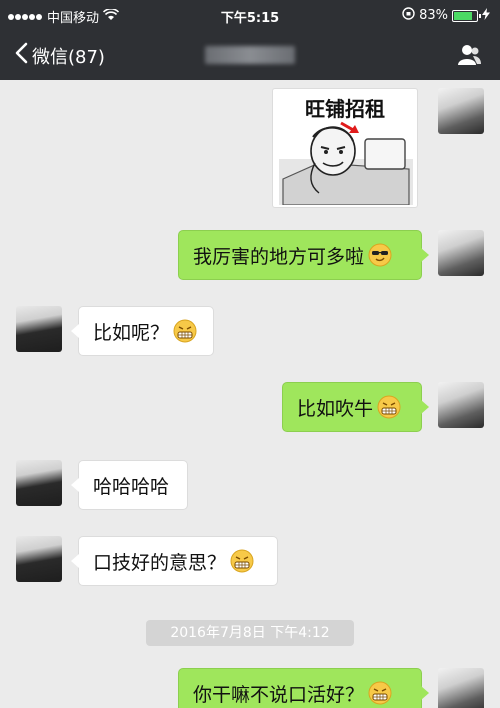  What do you see at coordinates (68, 57) in the screenshot?
I see `back-label: 微信(87)` at bounding box center [68, 57].